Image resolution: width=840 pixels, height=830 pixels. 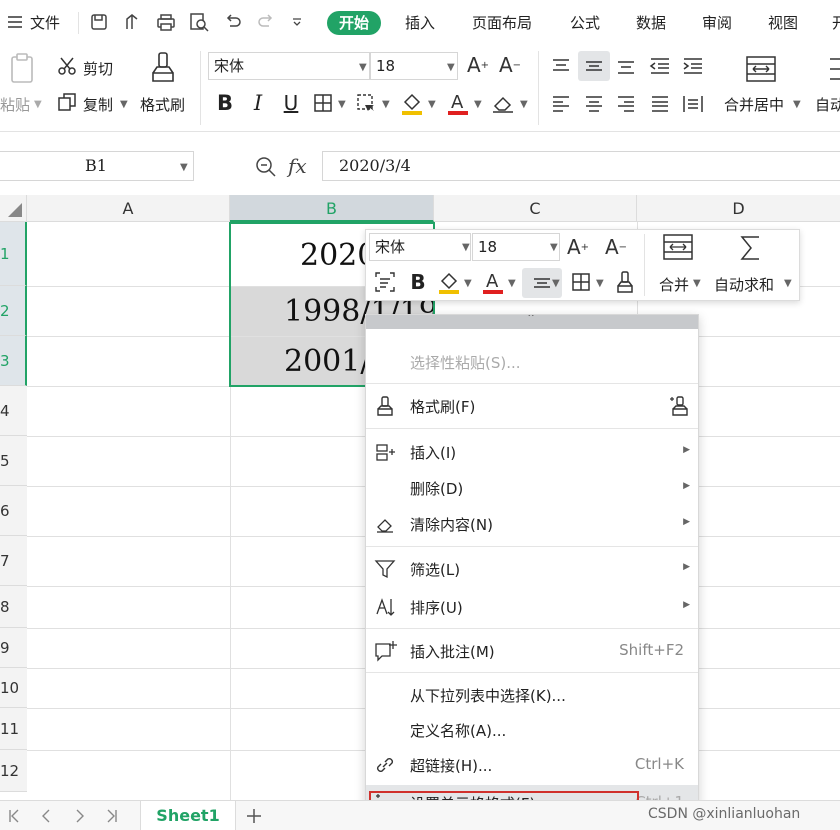 I want to click on sheet-tab-sheet1: Sheet1, so click(x=188, y=815).